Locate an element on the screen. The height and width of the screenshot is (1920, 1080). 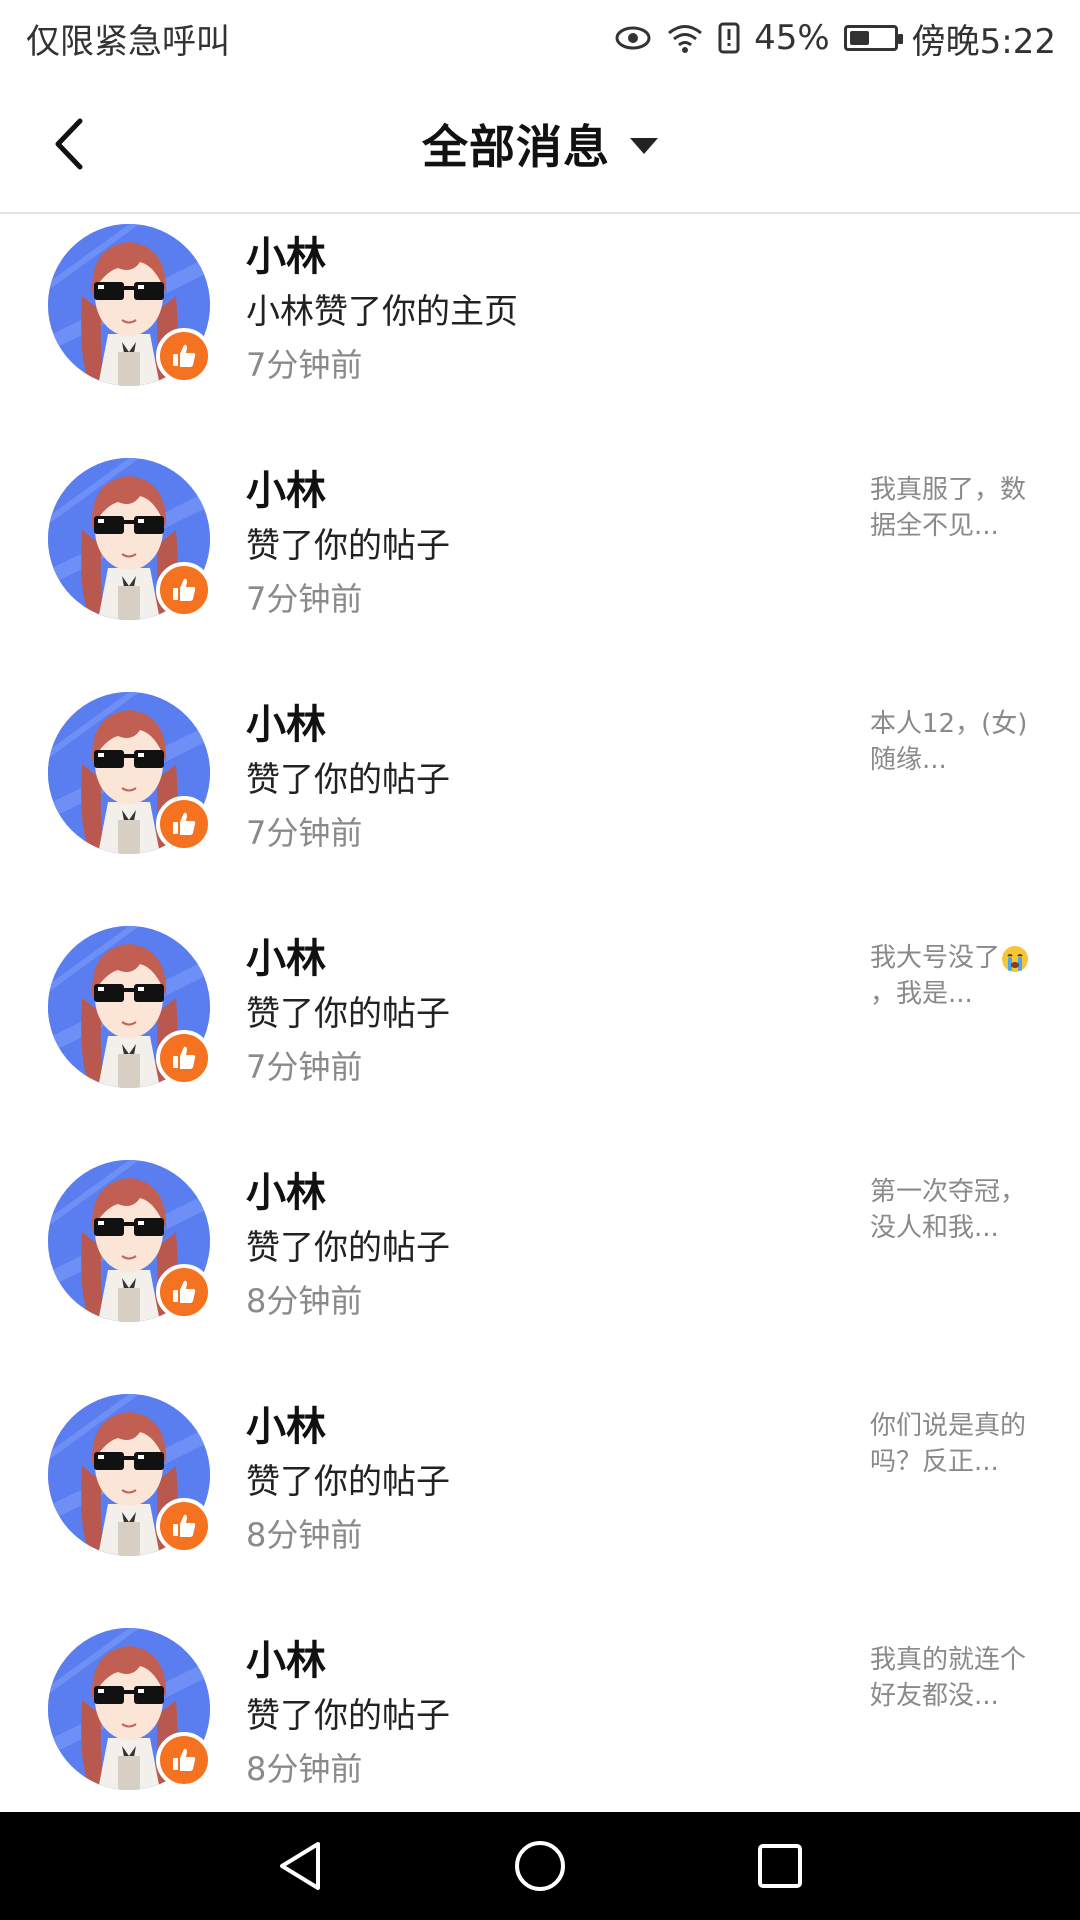
post-preview-text: 我大号没了 is located at coordinates (935, 958).